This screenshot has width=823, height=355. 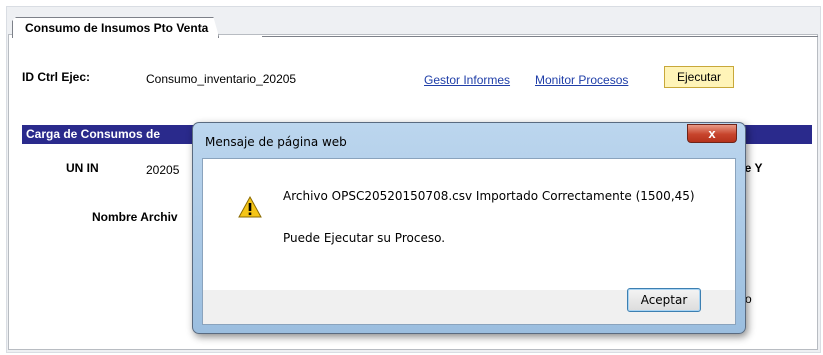 I want to click on run-control-value: Consumo_inventario_20205, so click(x=221, y=79).